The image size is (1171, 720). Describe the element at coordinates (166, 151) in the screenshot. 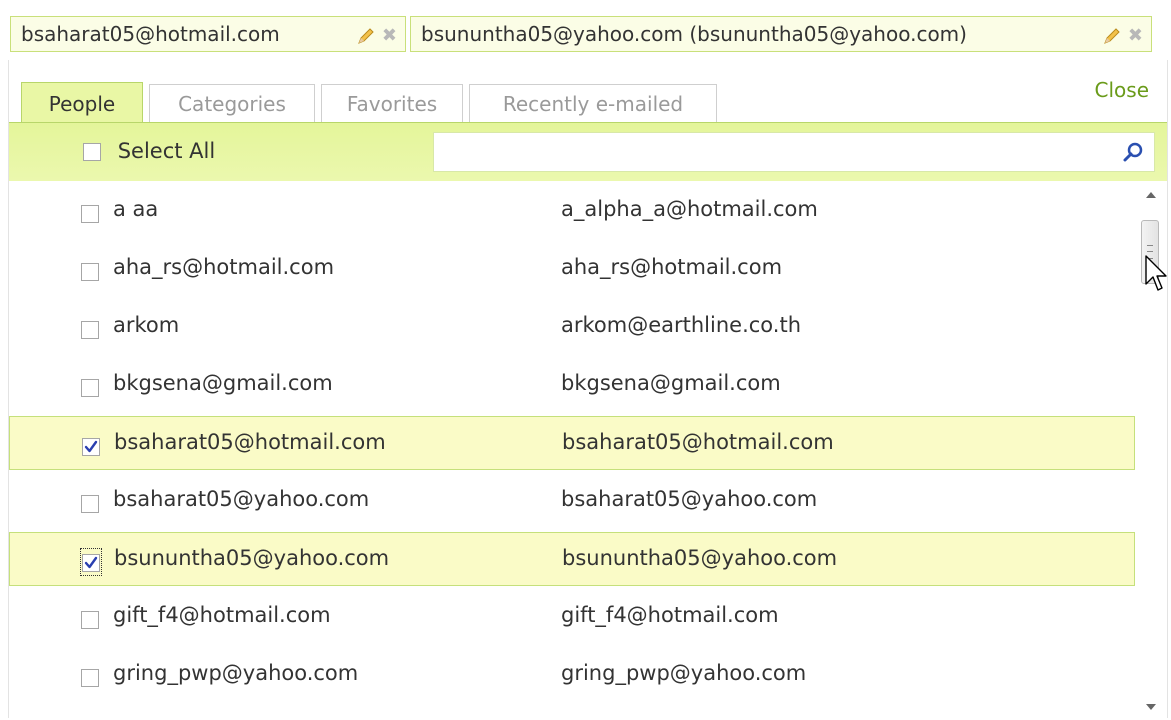

I see `select-all-label: Select All` at that location.